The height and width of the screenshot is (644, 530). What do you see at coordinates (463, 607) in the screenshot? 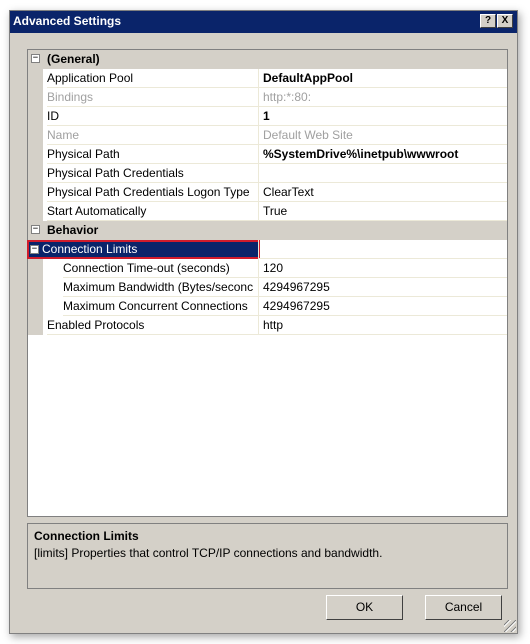
I see `cancel-button: Cancel` at bounding box center [463, 607].